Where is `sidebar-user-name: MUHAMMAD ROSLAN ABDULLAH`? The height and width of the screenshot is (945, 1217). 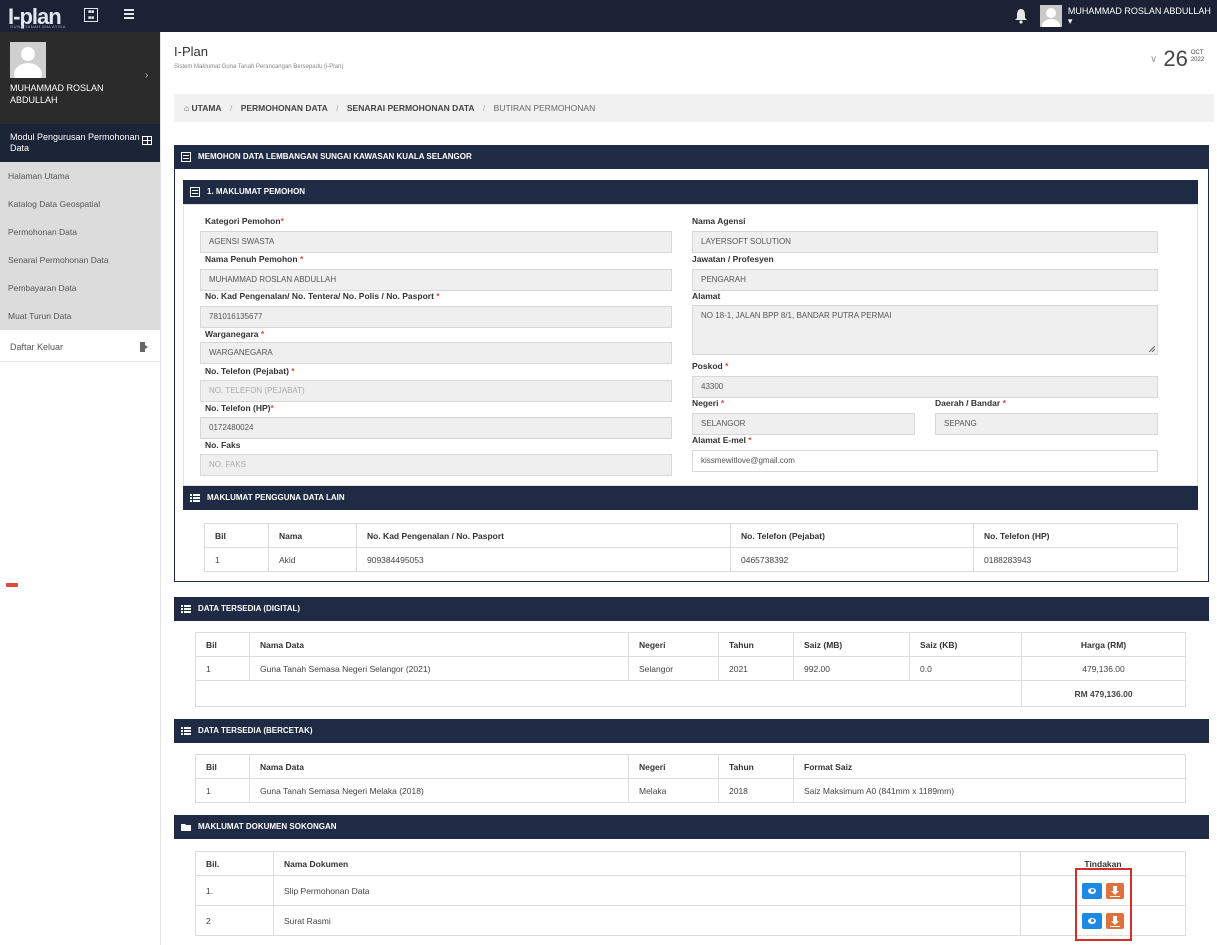
sidebar-user-name: MUHAMMAD ROSLAN ABDULLAH is located at coordinates (57, 94).